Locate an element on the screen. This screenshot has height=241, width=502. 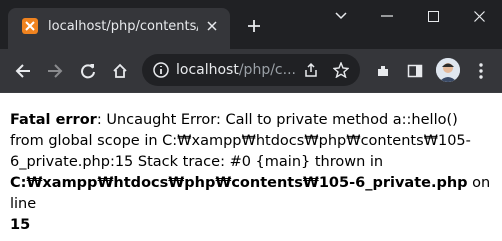
tab-title: localhost/php/contents/105-6_private.php is located at coordinates (123, 26).